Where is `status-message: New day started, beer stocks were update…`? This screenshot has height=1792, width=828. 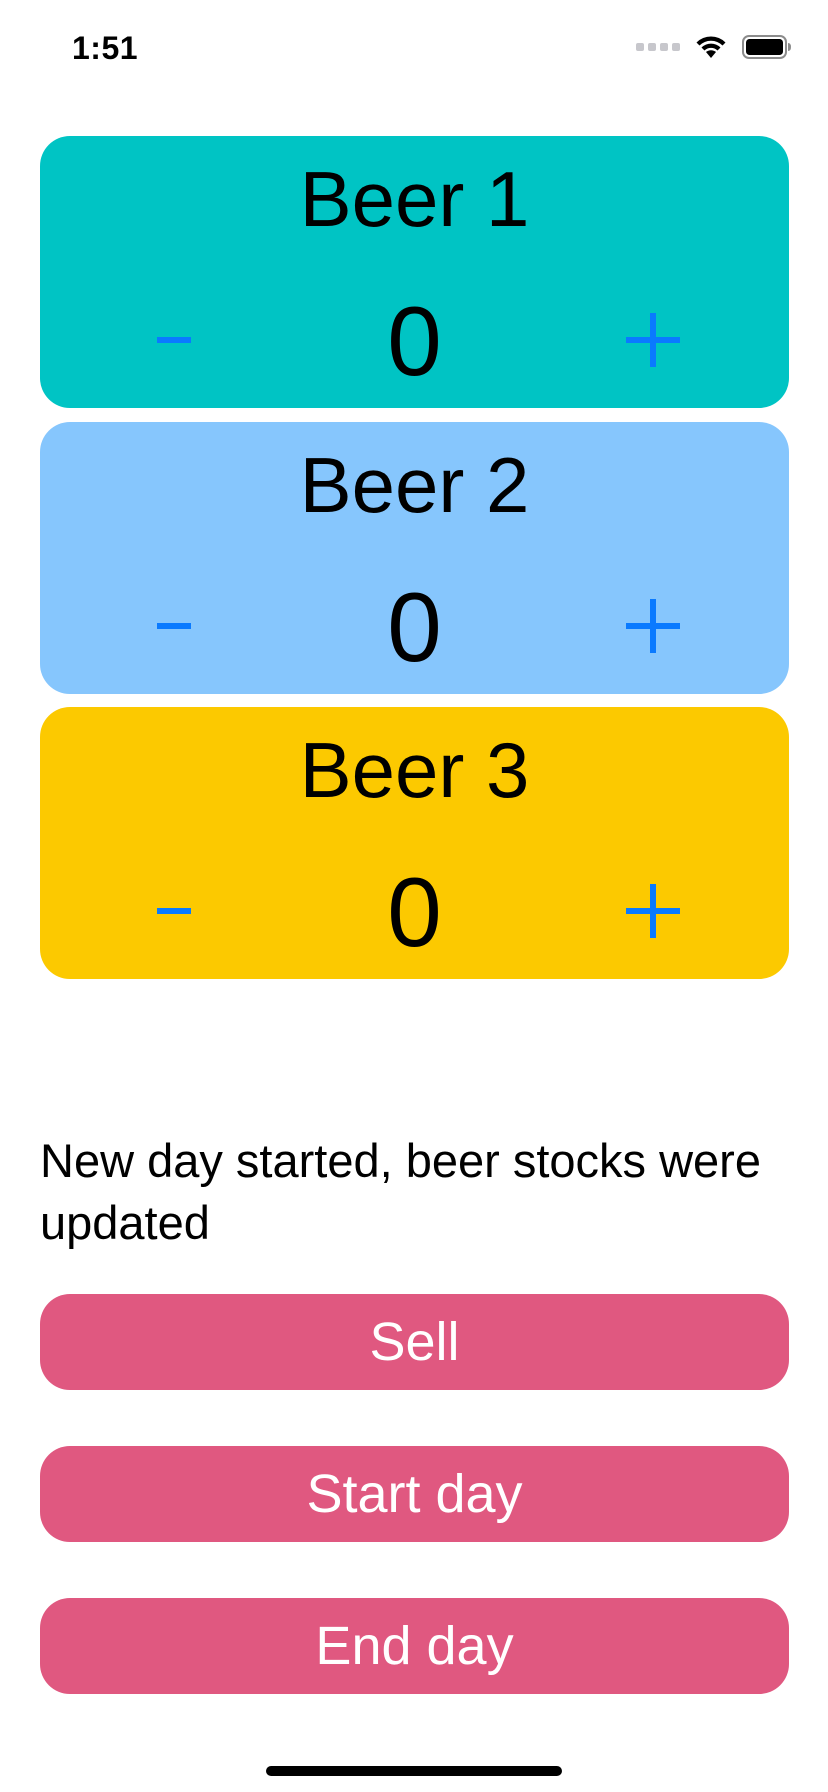 status-message: New day started, beer stocks were update… is located at coordinates (400, 1191).